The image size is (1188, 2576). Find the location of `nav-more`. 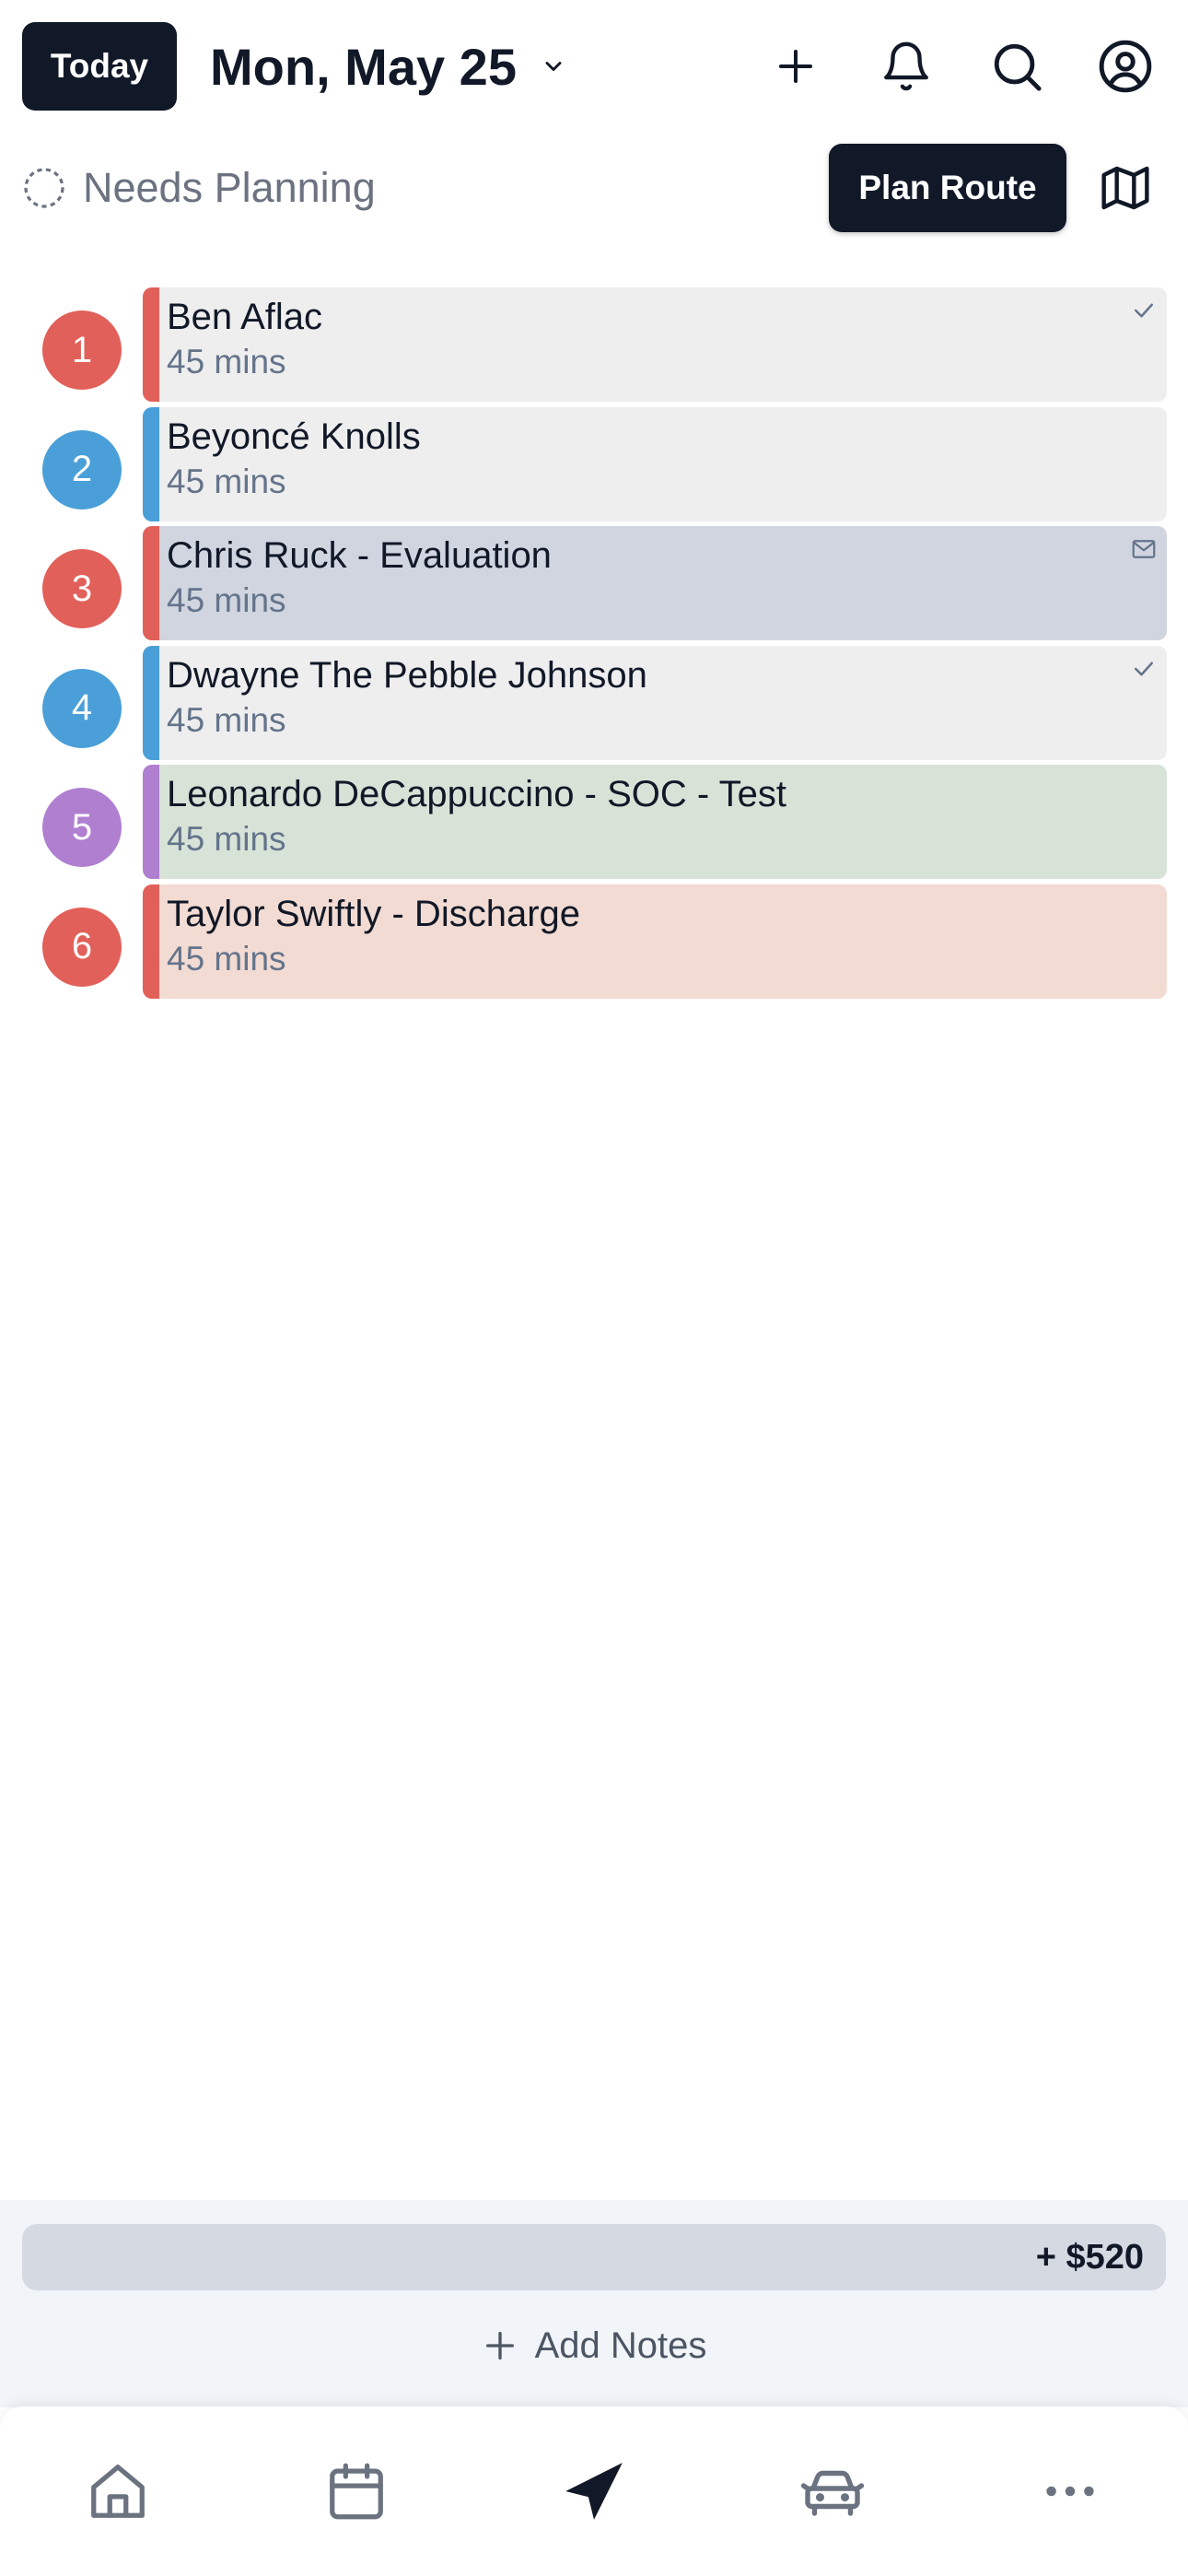

nav-more is located at coordinates (1070, 2491).